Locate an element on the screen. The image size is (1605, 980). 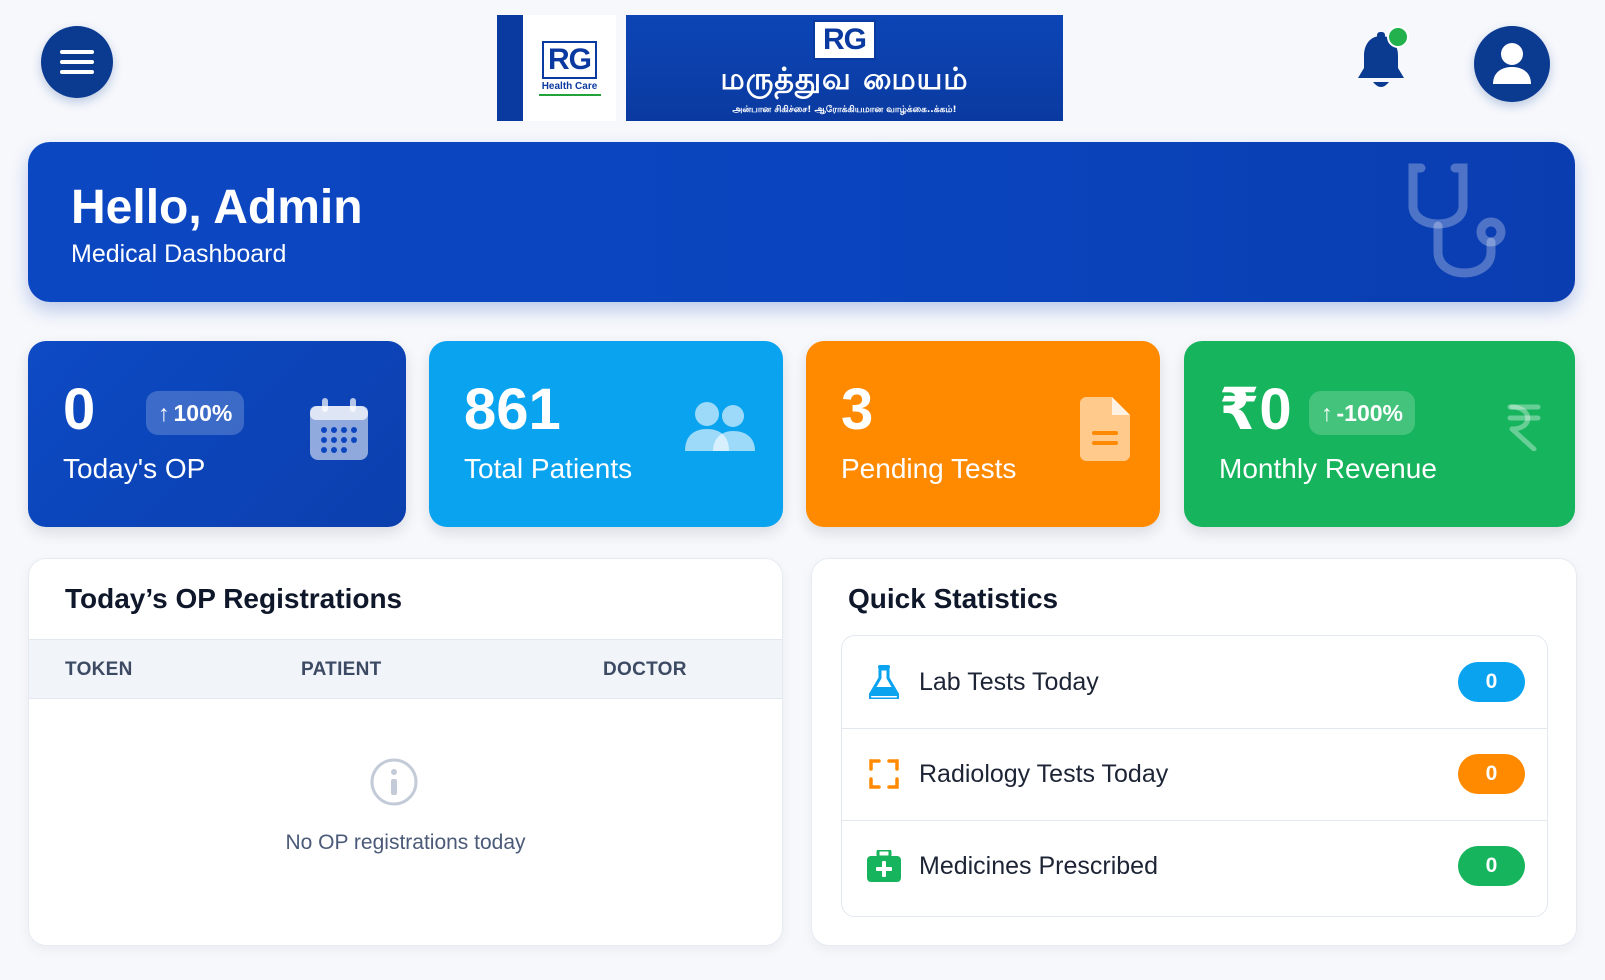
medkit-icon is located at coordinates (884, 866).